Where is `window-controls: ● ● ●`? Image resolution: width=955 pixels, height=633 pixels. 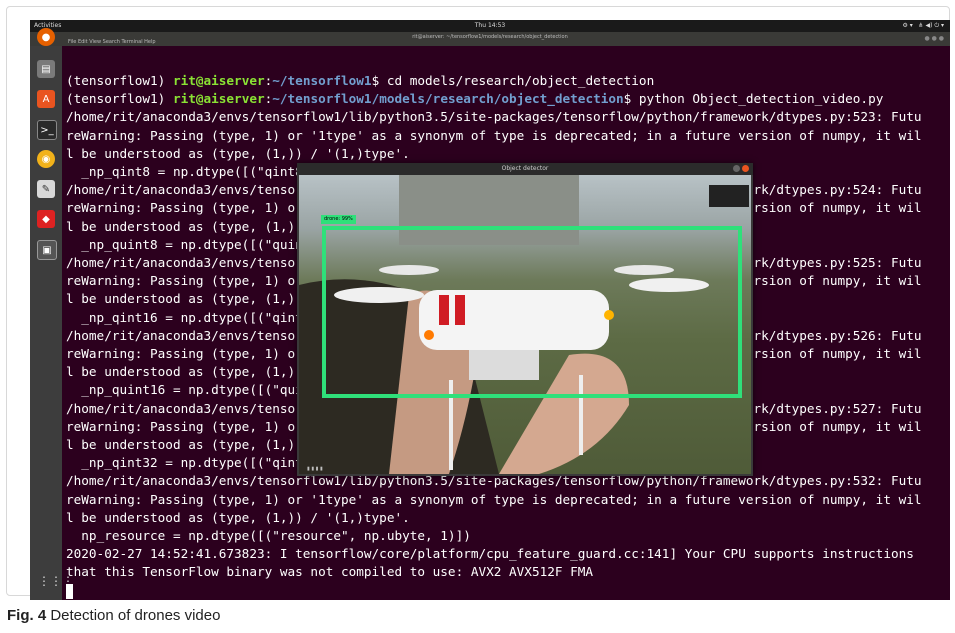 window-controls: ● ● ● is located at coordinates (934, 38).